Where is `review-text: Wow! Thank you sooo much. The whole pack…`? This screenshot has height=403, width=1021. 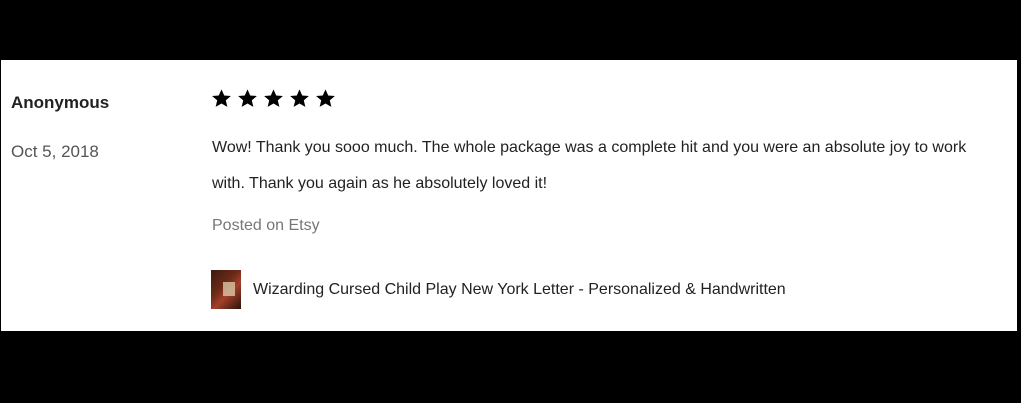 review-text: Wow! Thank you sooo much. The whole pack… is located at coordinates (589, 165).